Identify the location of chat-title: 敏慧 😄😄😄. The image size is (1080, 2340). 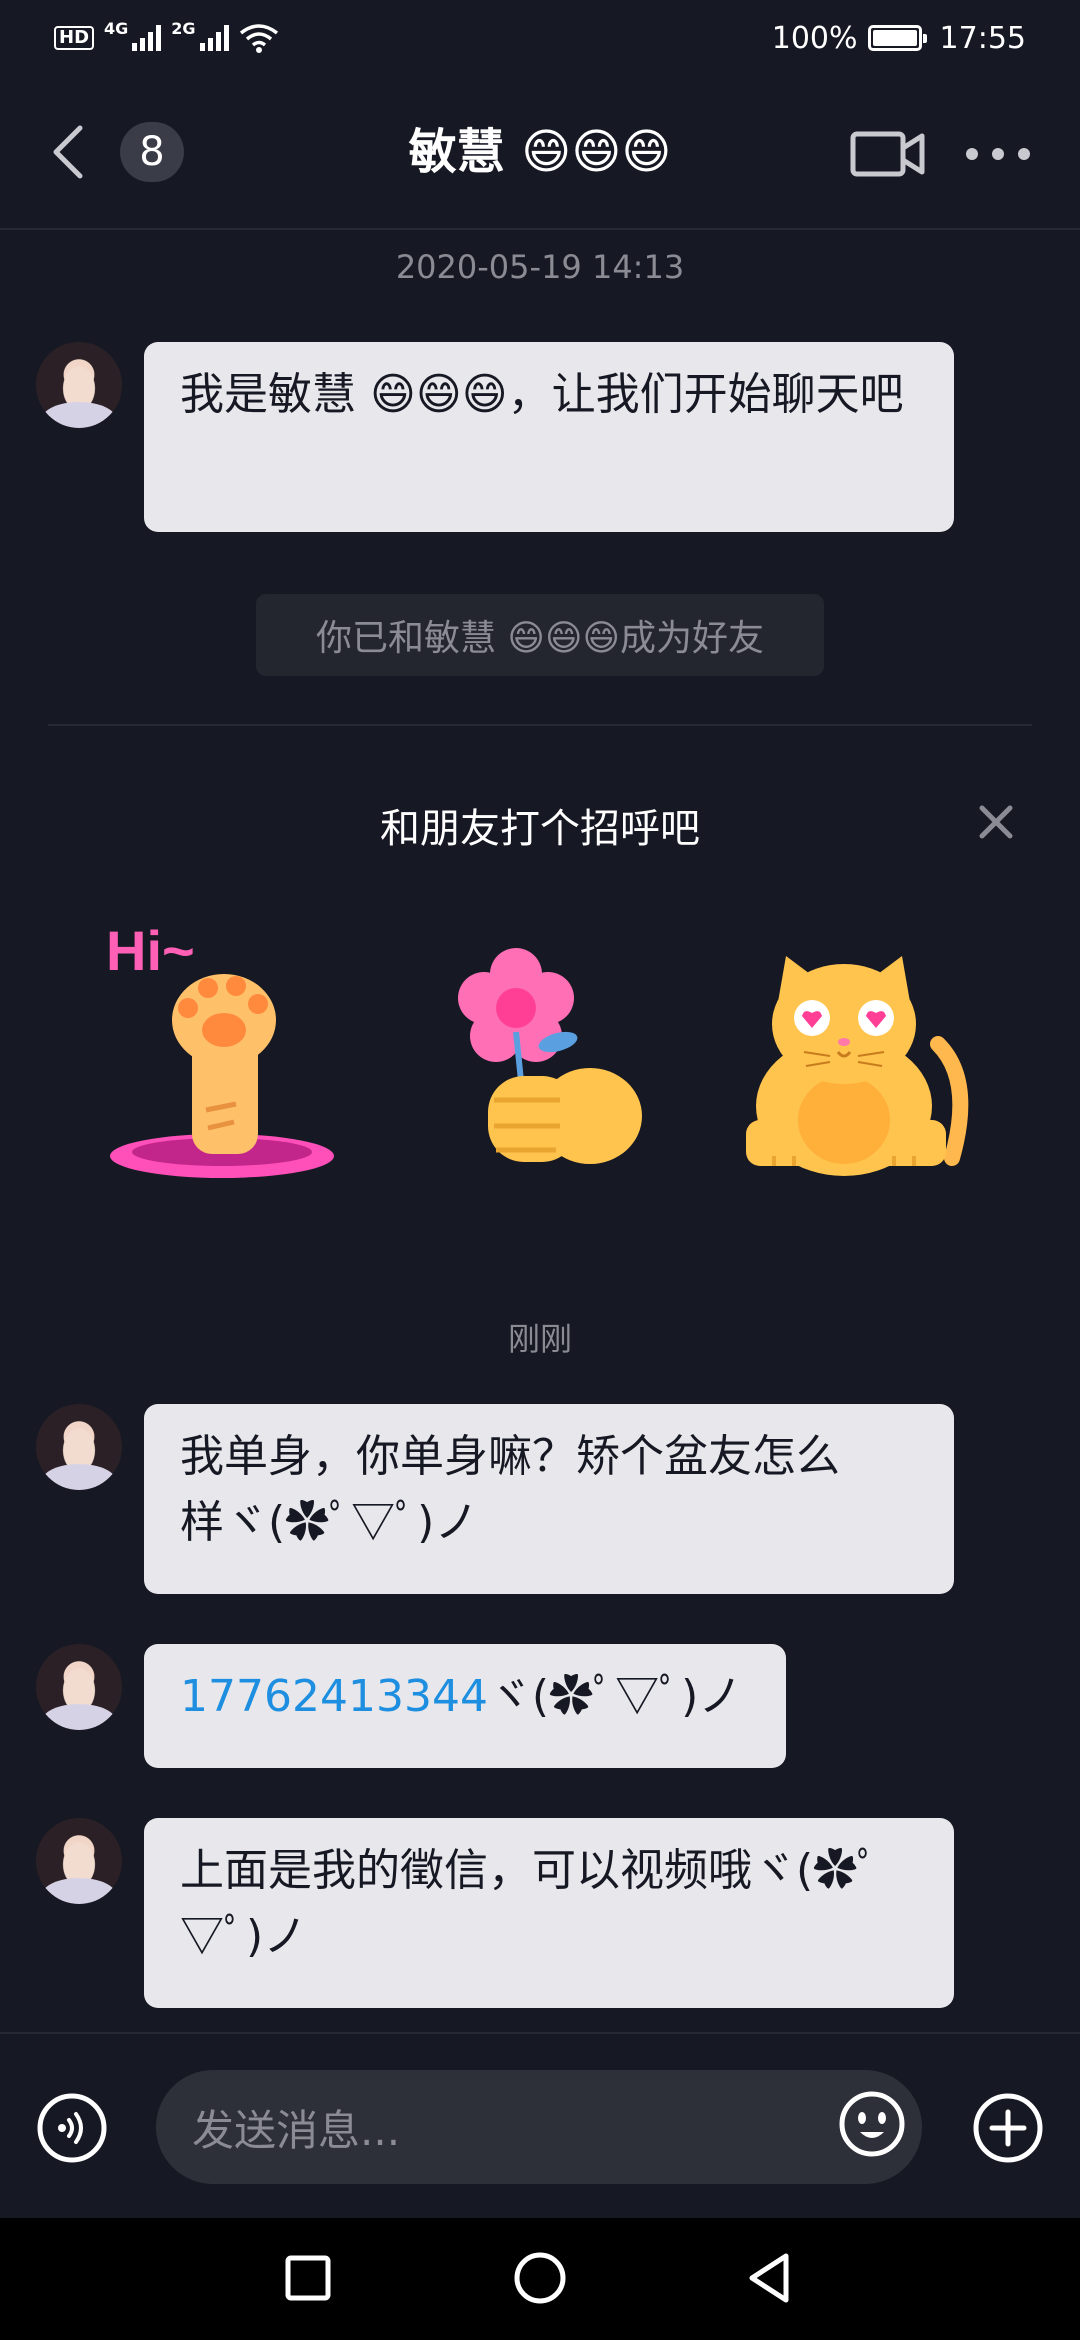
(540, 152).